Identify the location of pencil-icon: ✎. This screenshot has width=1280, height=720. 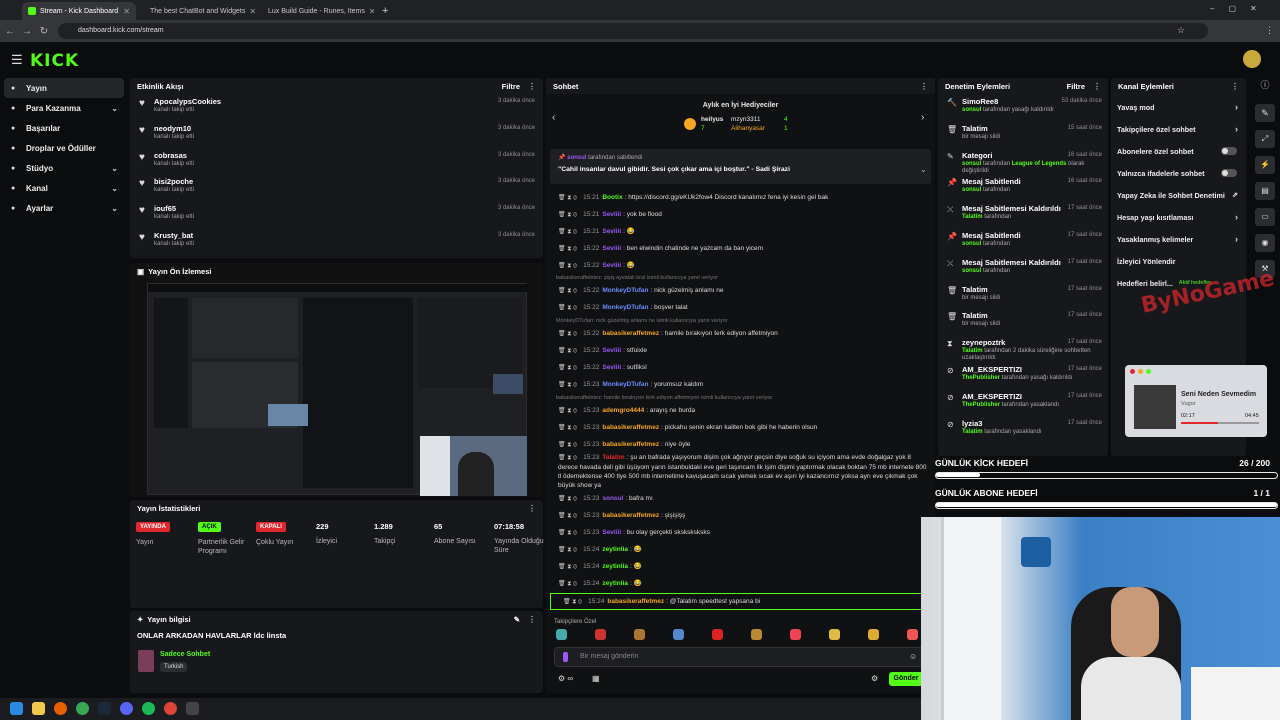
(1265, 113).